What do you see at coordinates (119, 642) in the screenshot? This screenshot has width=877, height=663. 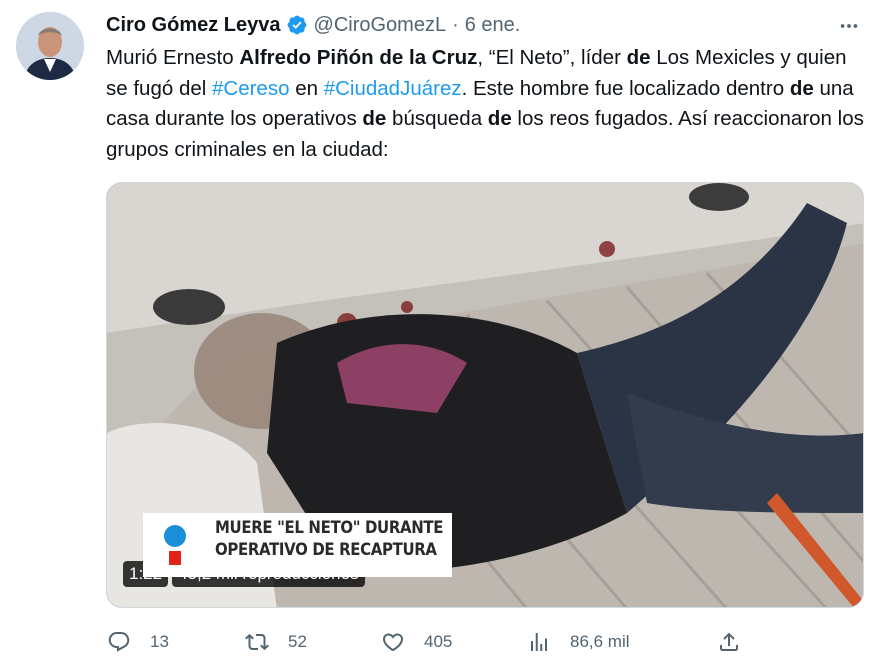 I see `reply-icon` at bounding box center [119, 642].